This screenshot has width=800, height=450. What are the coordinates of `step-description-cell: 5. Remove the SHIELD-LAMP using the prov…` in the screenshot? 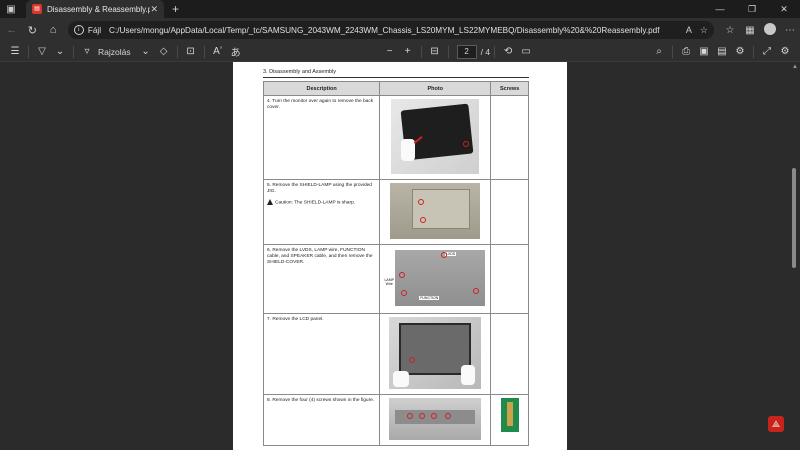 It's located at (321, 212).